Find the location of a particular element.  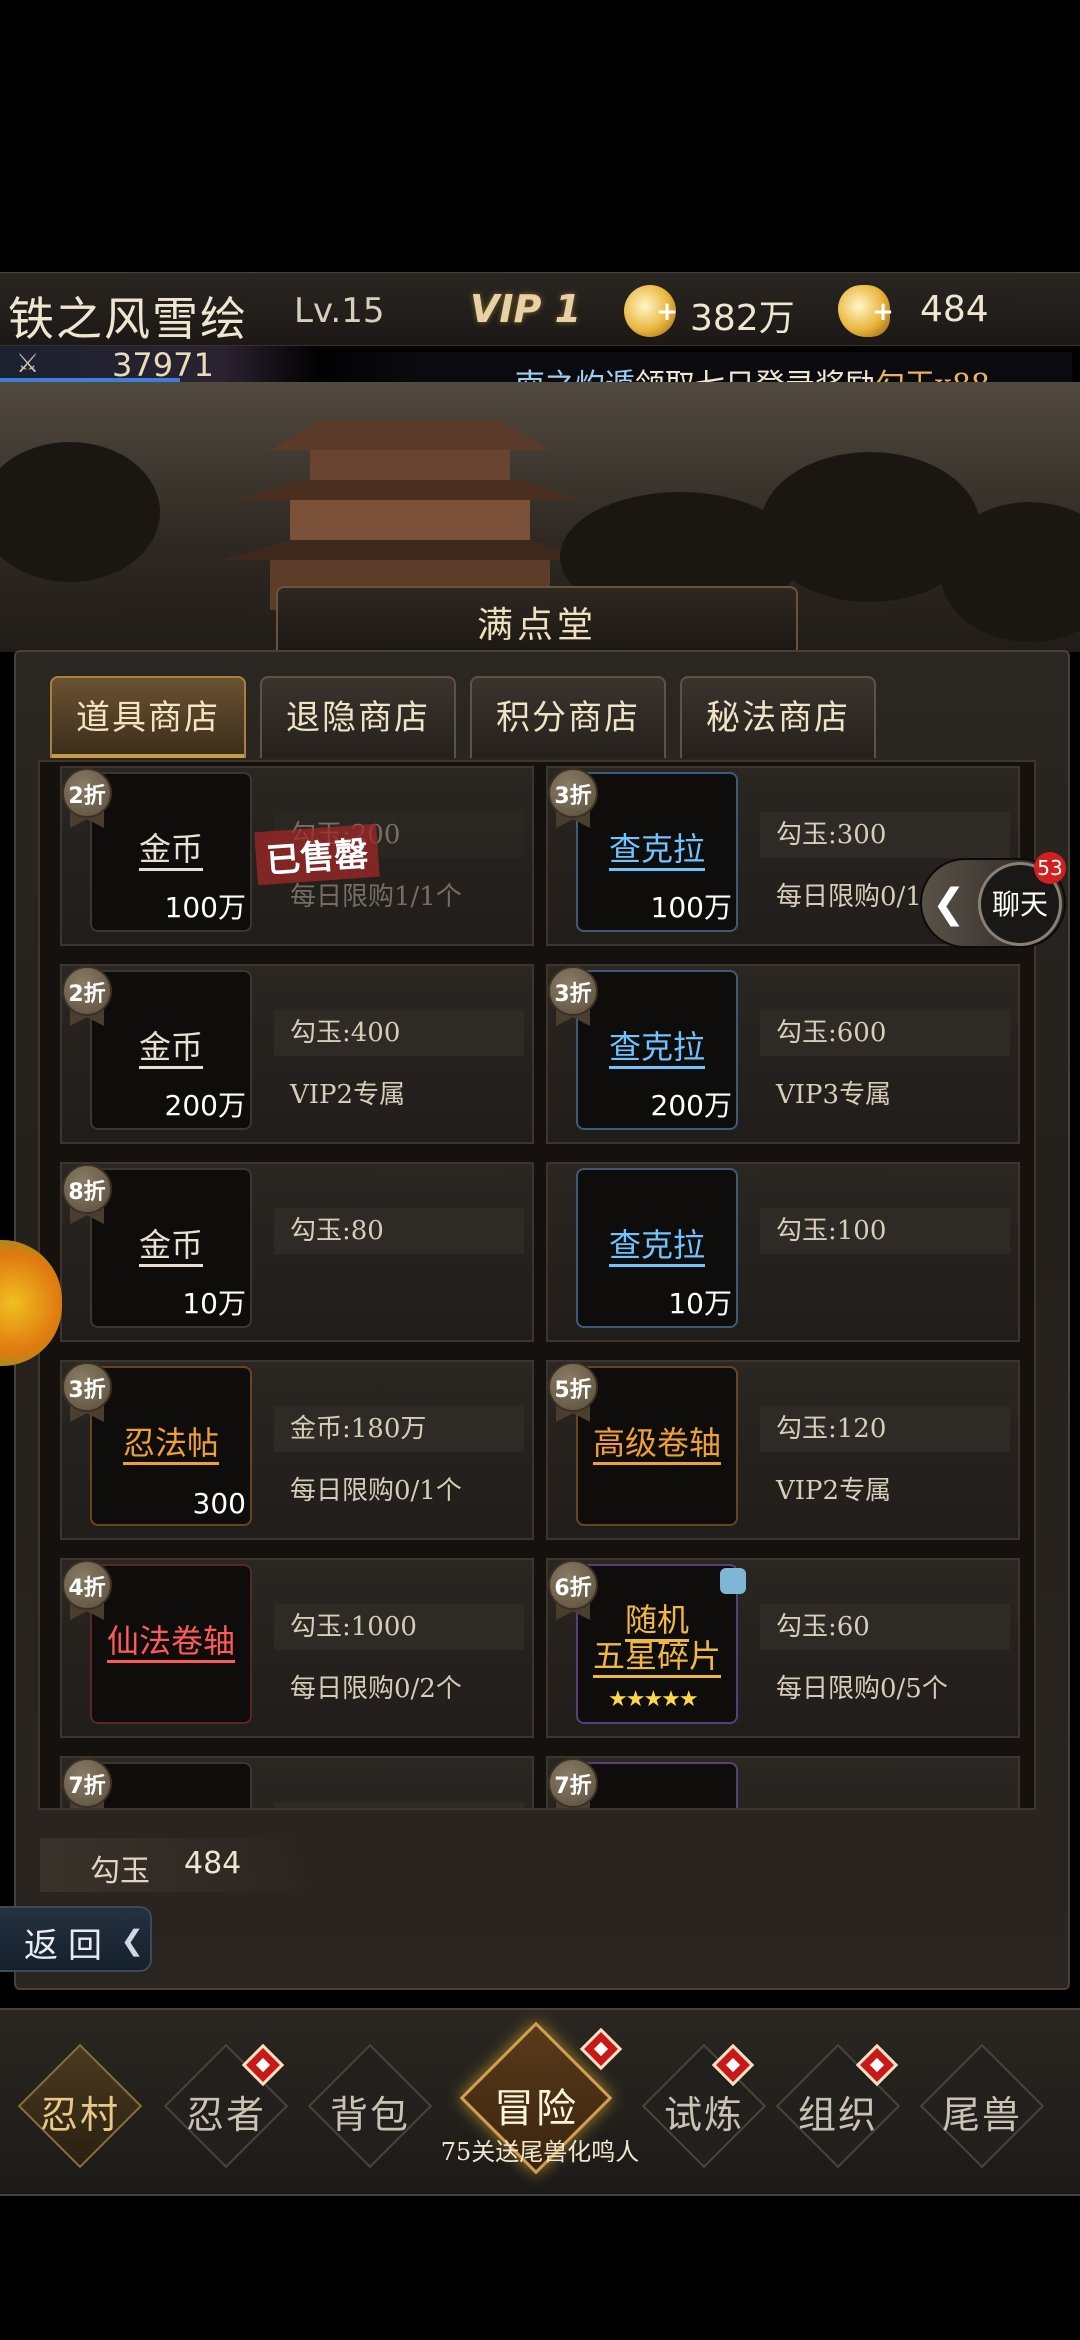

tab-item-shop: 道具商店 is located at coordinates (148, 717).